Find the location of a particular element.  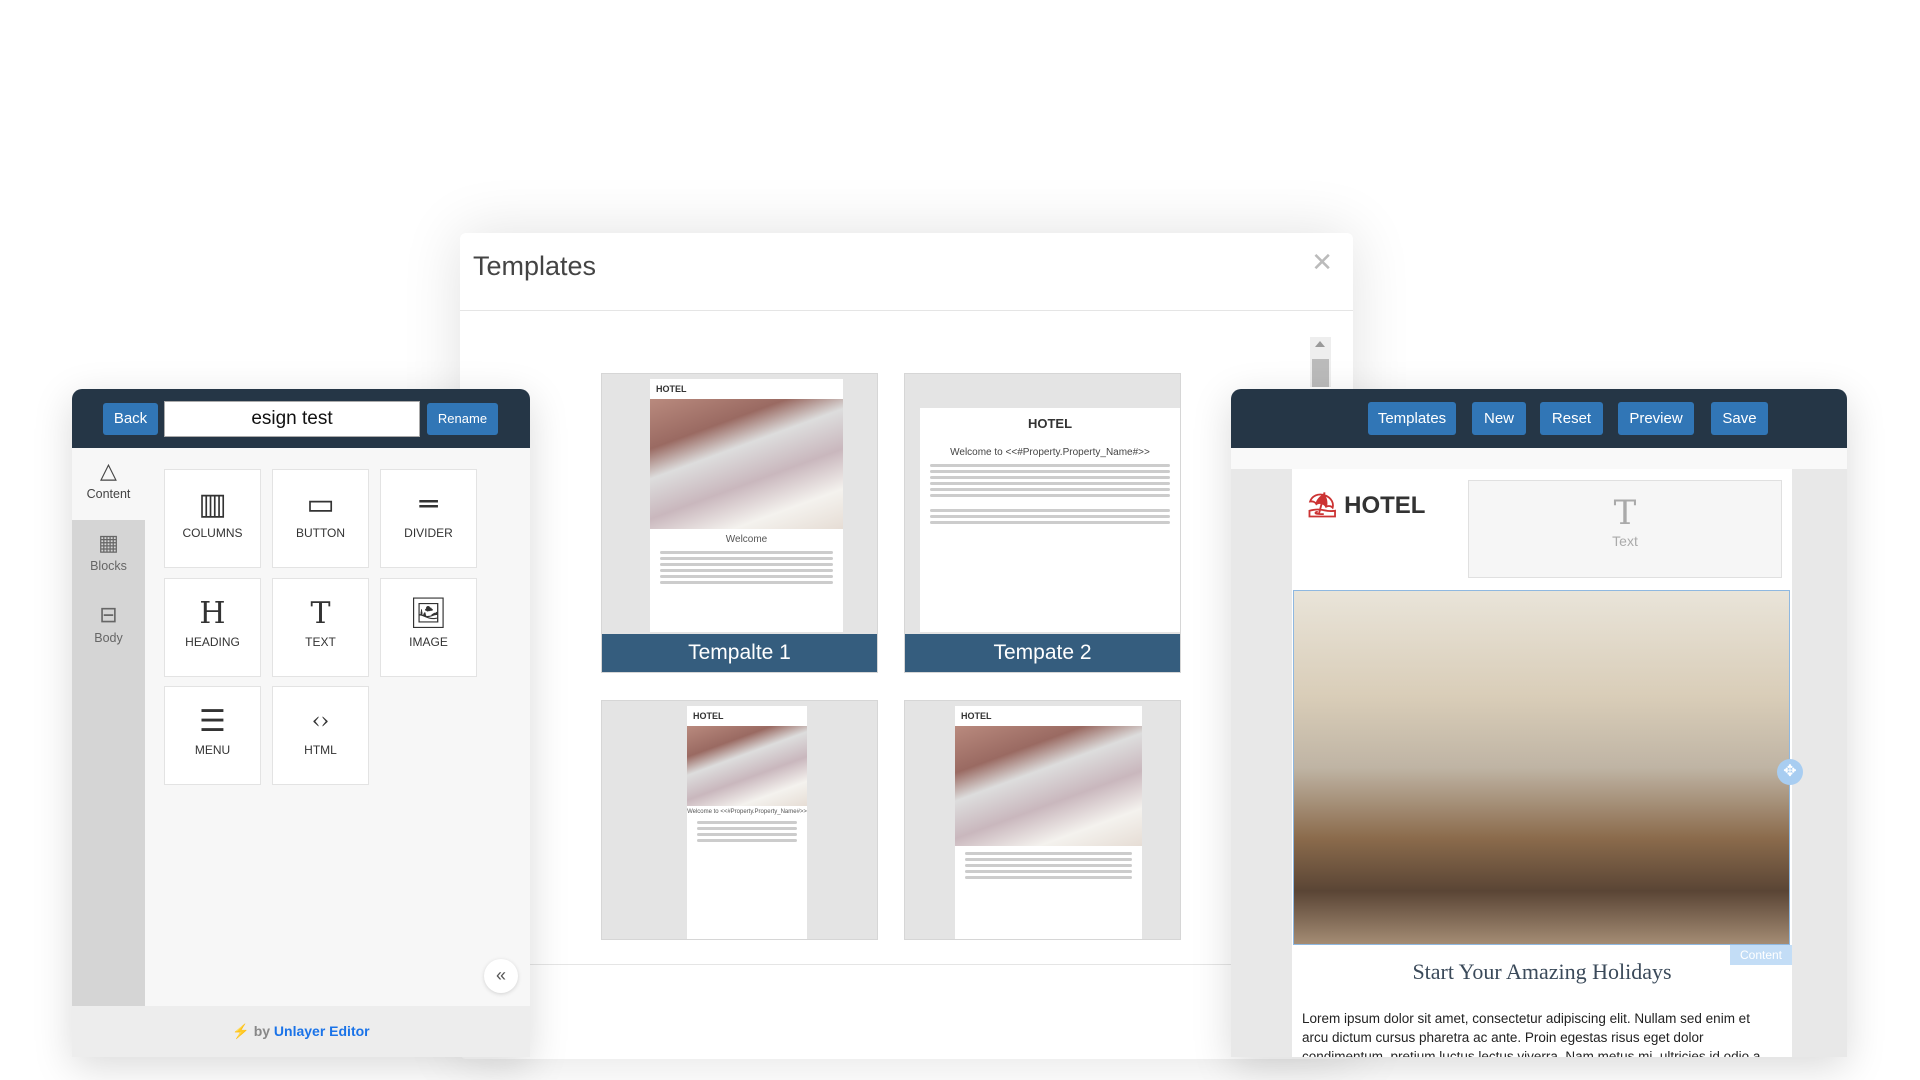

footer: ⚡ by Unlayer Editor is located at coordinates (301, 1031).